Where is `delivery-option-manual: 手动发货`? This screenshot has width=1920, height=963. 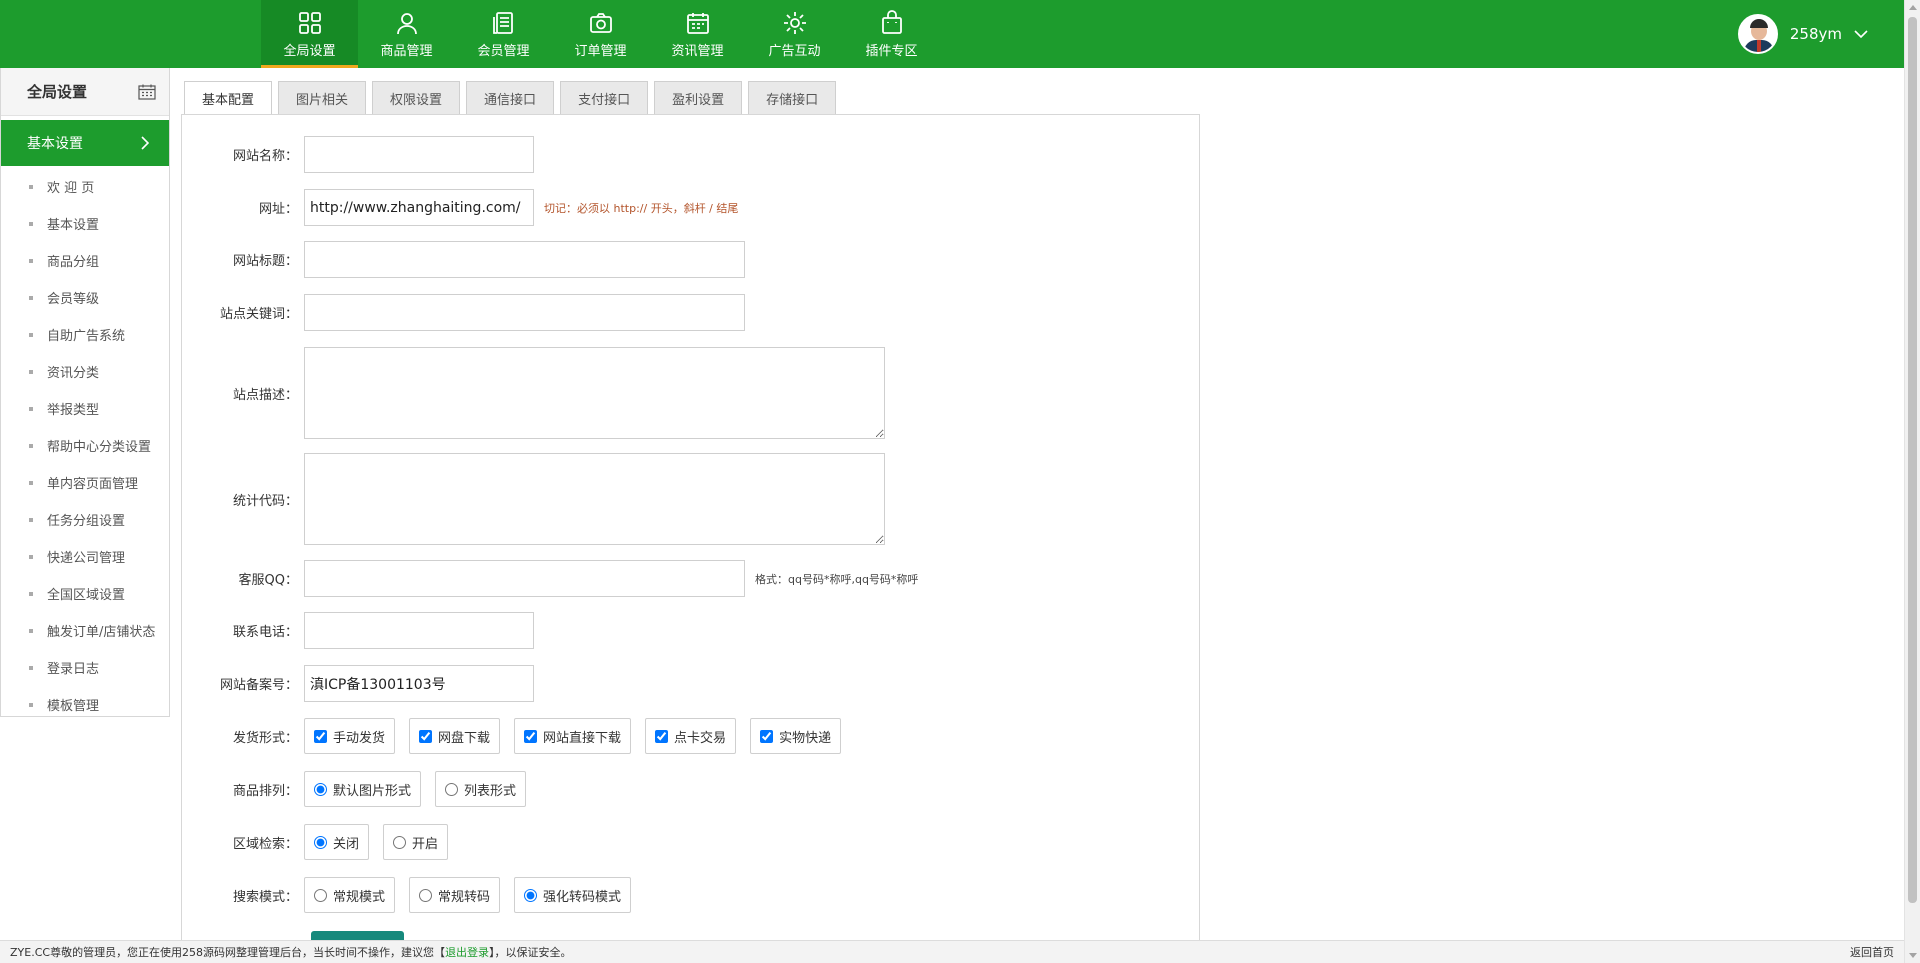
delivery-option-manual: 手动发货 is located at coordinates (350, 736).